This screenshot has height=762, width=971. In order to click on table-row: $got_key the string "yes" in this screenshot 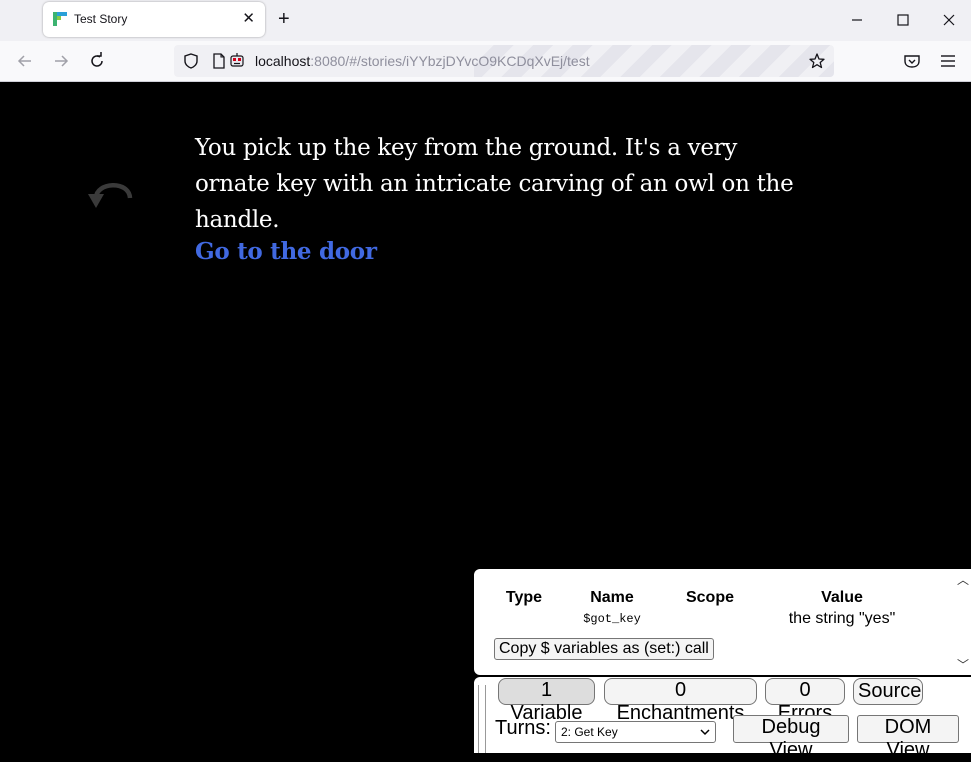, I will do `click(702, 619)`.